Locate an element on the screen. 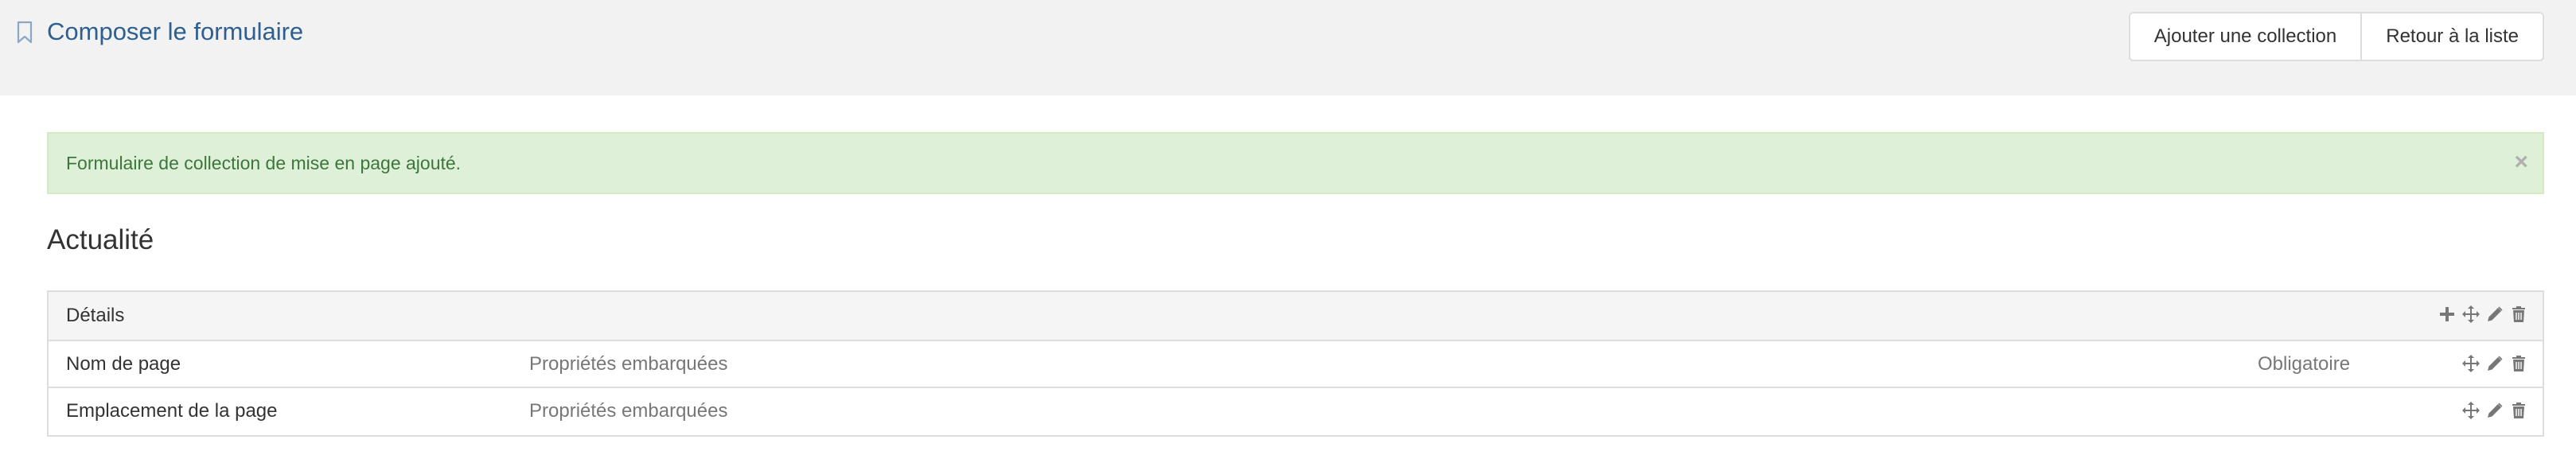 This screenshot has width=2576, height=455. field-required: Obligatoire is located at coordinates (2304, 364).